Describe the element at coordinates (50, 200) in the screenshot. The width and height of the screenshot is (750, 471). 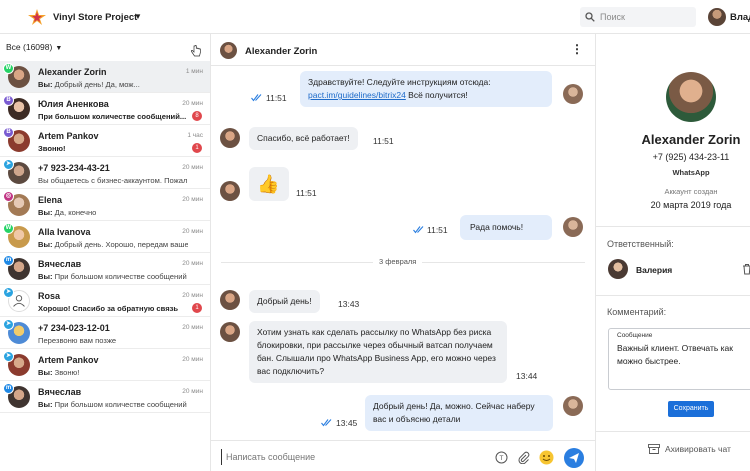
I see `chat-name: Elena` at that location.